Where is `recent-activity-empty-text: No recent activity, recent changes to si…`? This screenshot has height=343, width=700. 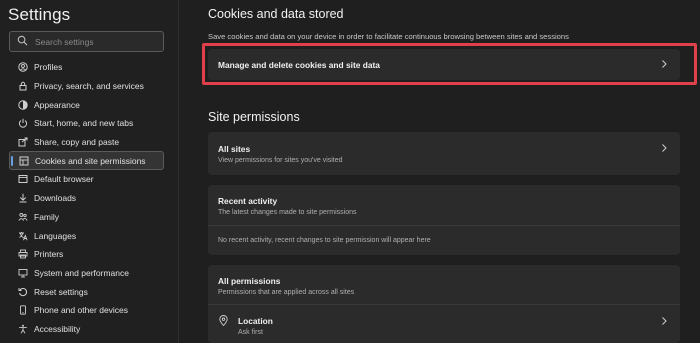
recent-activity-empty-text: No recent activity, recent changes to si… is located at coordinates (324, 240).